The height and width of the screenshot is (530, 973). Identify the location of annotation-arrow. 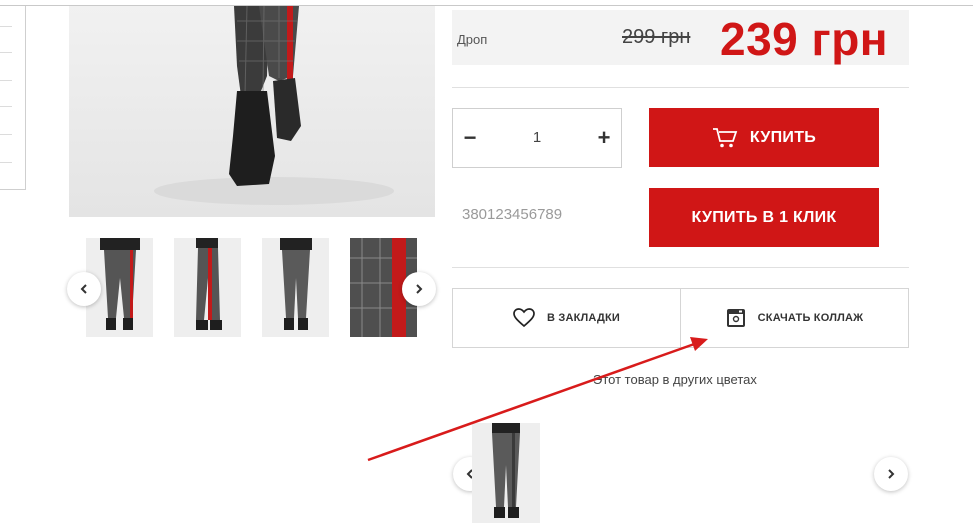
(537, 399).